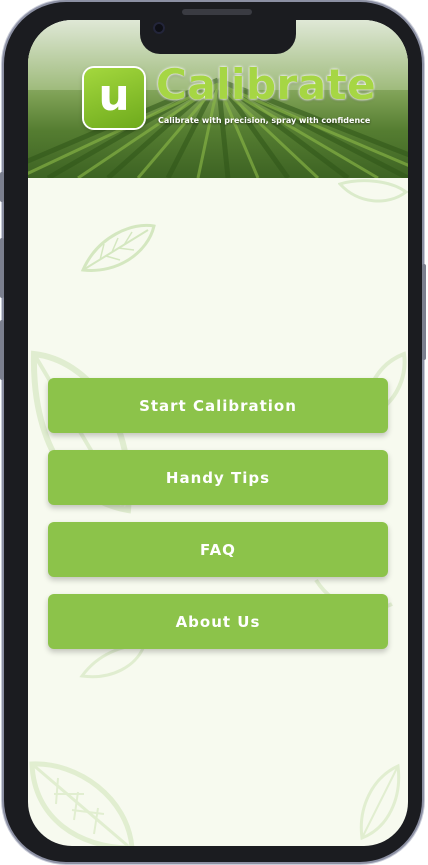  Describe the element at coordinates (2, 350) in the screenshot. I see `volume-down-button` at that location.